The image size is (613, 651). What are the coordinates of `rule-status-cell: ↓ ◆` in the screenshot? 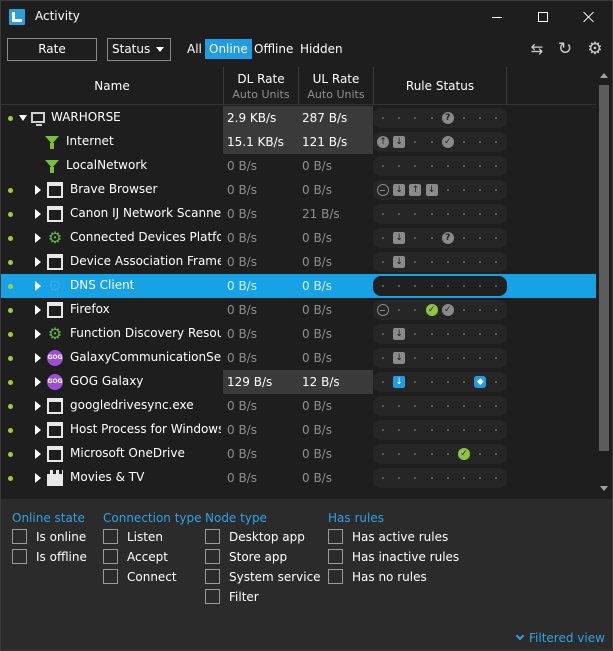 It's located at (440, 382).